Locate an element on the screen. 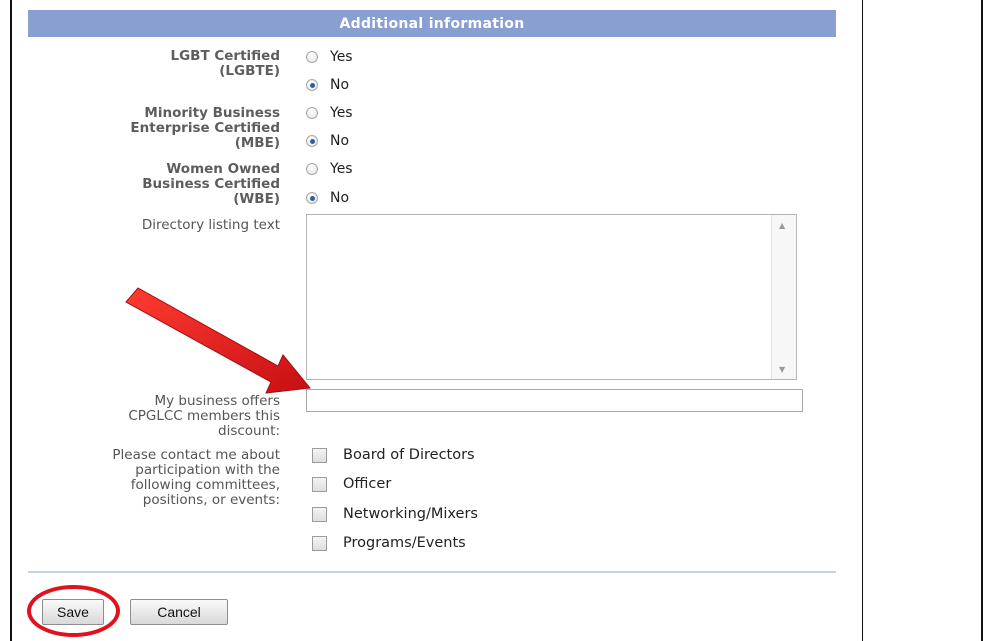  mbe-yes-label: Yes is located at coordinates (341, 113).